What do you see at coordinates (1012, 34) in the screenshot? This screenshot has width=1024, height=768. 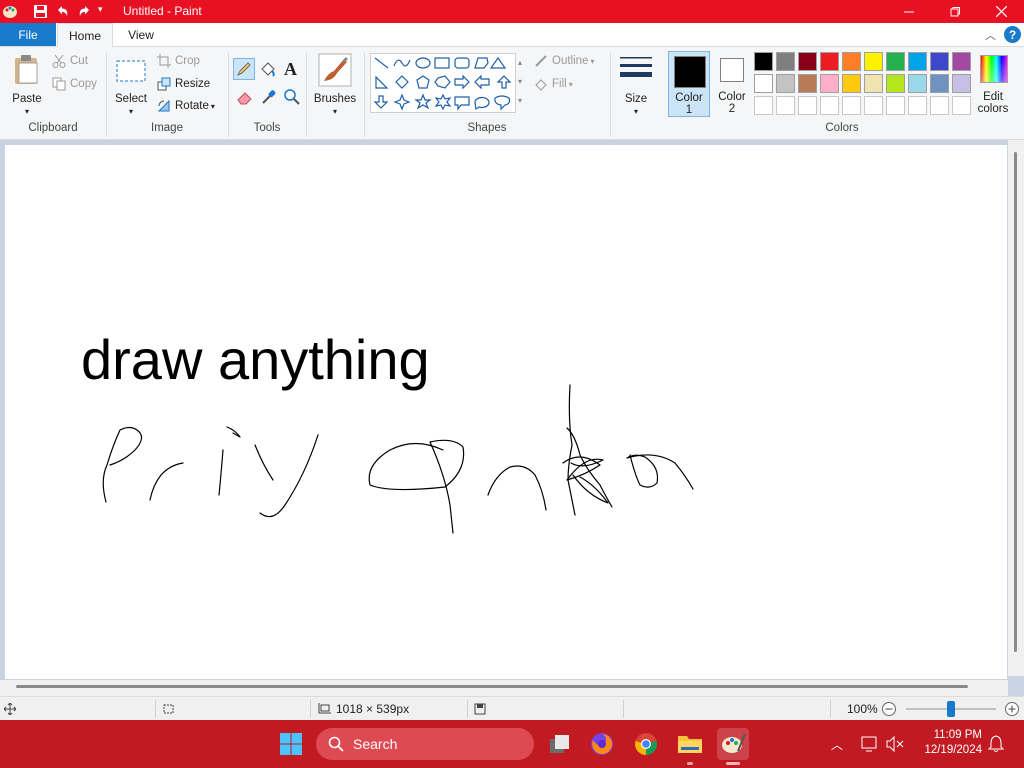 I see `help-icon: ?` at bounding box center [1012, 34].